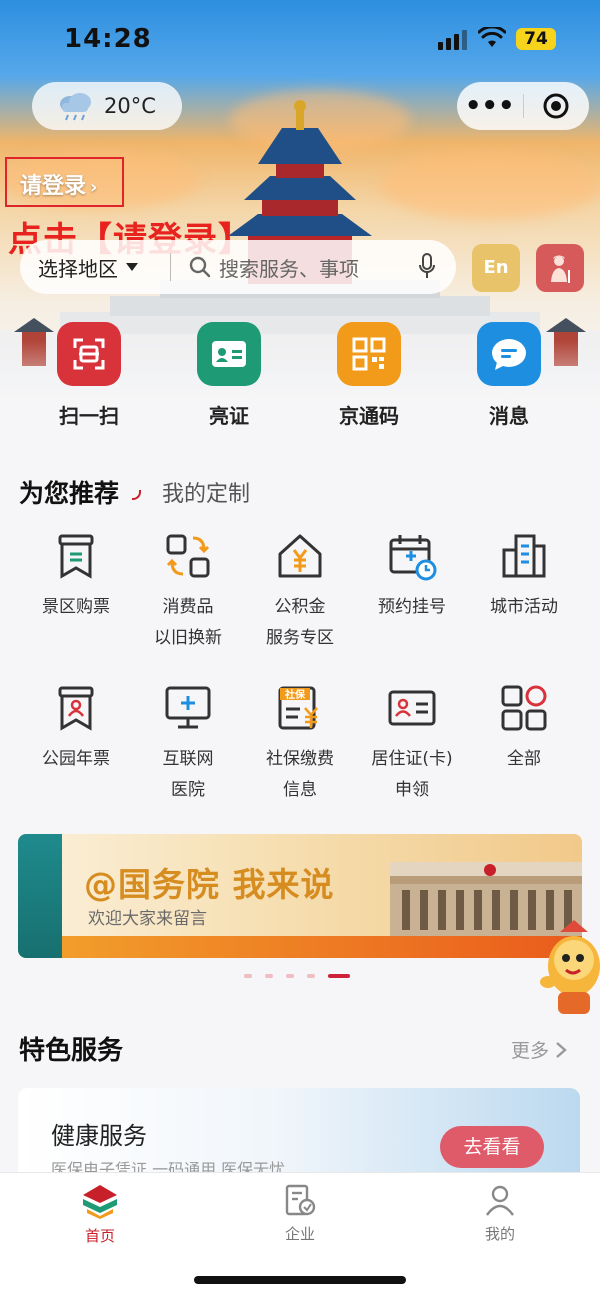  What do you see at coordinates (524, 592) in the screenshot?
I see `service-city-events: 城市活动` at bounding box center [524, 592].